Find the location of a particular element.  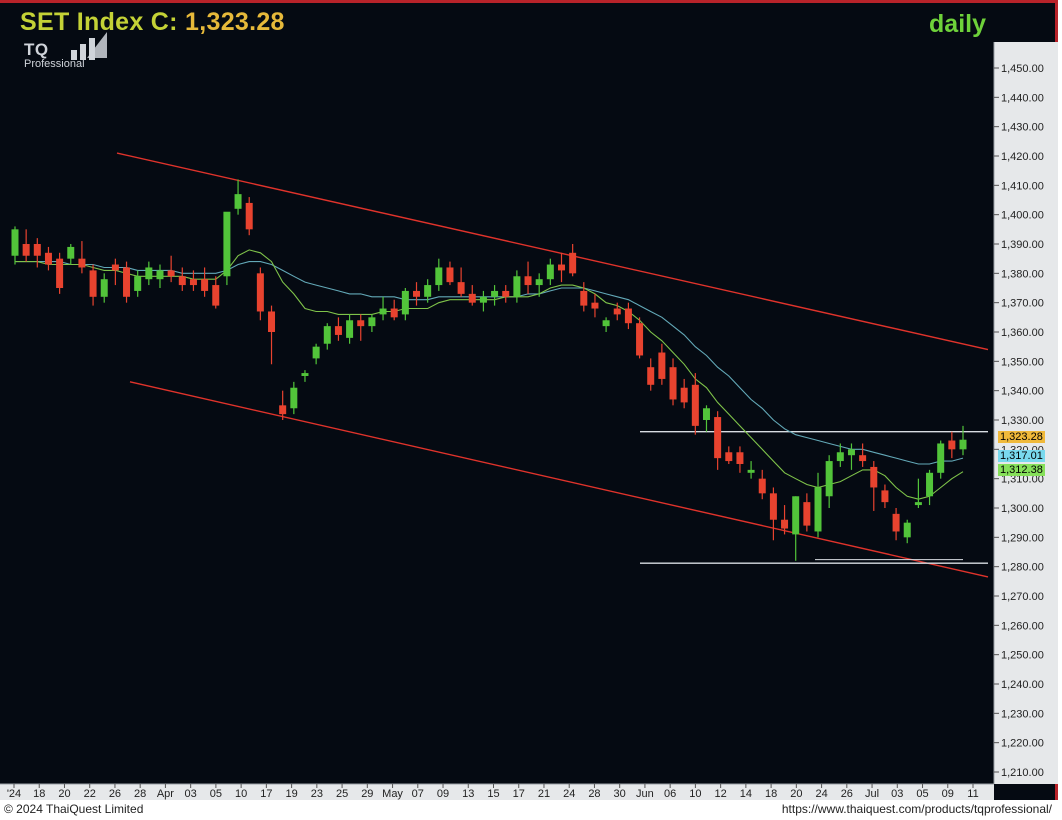

y-tick-label: 1,440.00 is located at coordinates (1022, 98).